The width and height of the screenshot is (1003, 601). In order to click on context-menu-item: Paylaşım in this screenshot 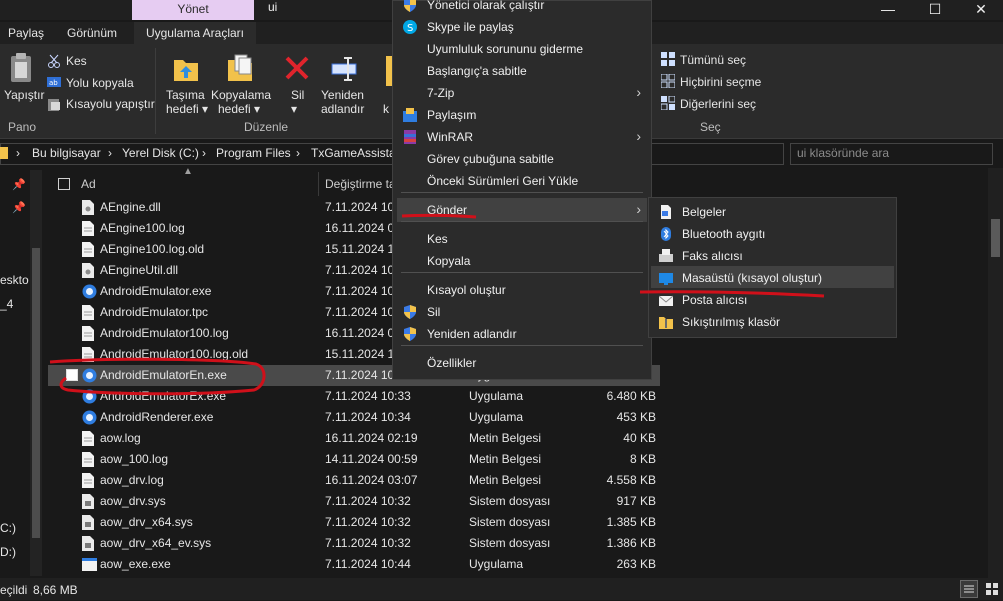, I will do `click(522, 115)`.